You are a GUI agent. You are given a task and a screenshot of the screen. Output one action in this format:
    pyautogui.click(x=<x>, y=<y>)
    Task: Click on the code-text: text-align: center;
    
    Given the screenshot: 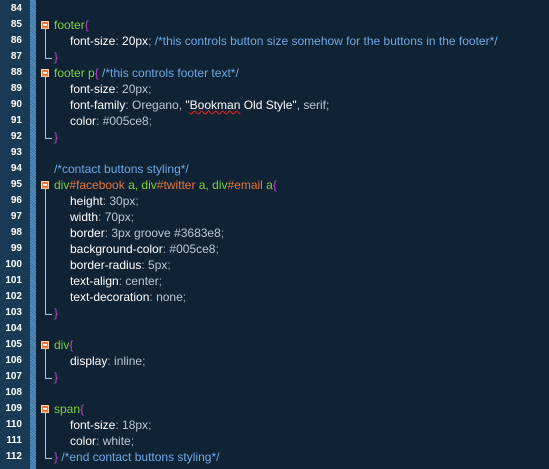 What is the action you would take?
    pyautogui.click(x=116, y=281)
    